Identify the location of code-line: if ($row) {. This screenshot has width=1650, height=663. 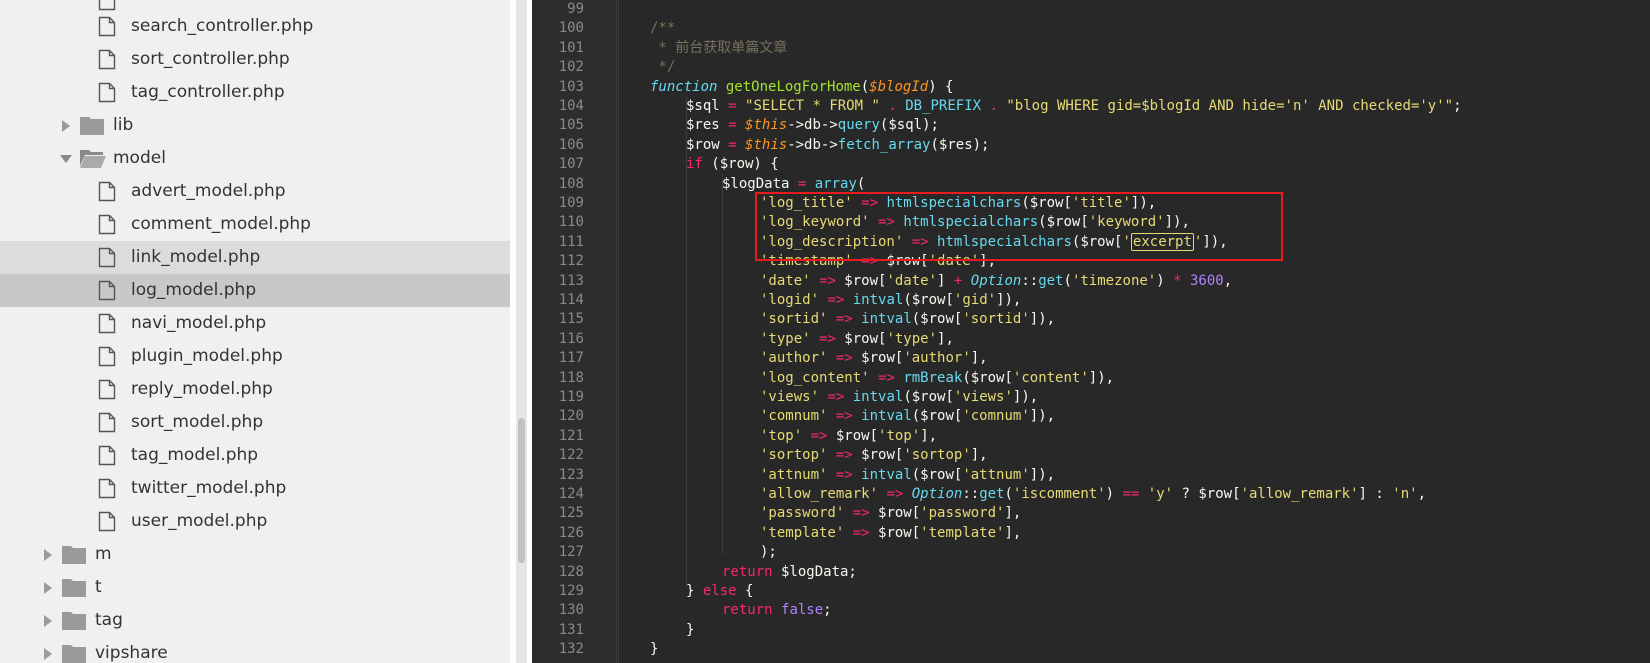
(732, 164).